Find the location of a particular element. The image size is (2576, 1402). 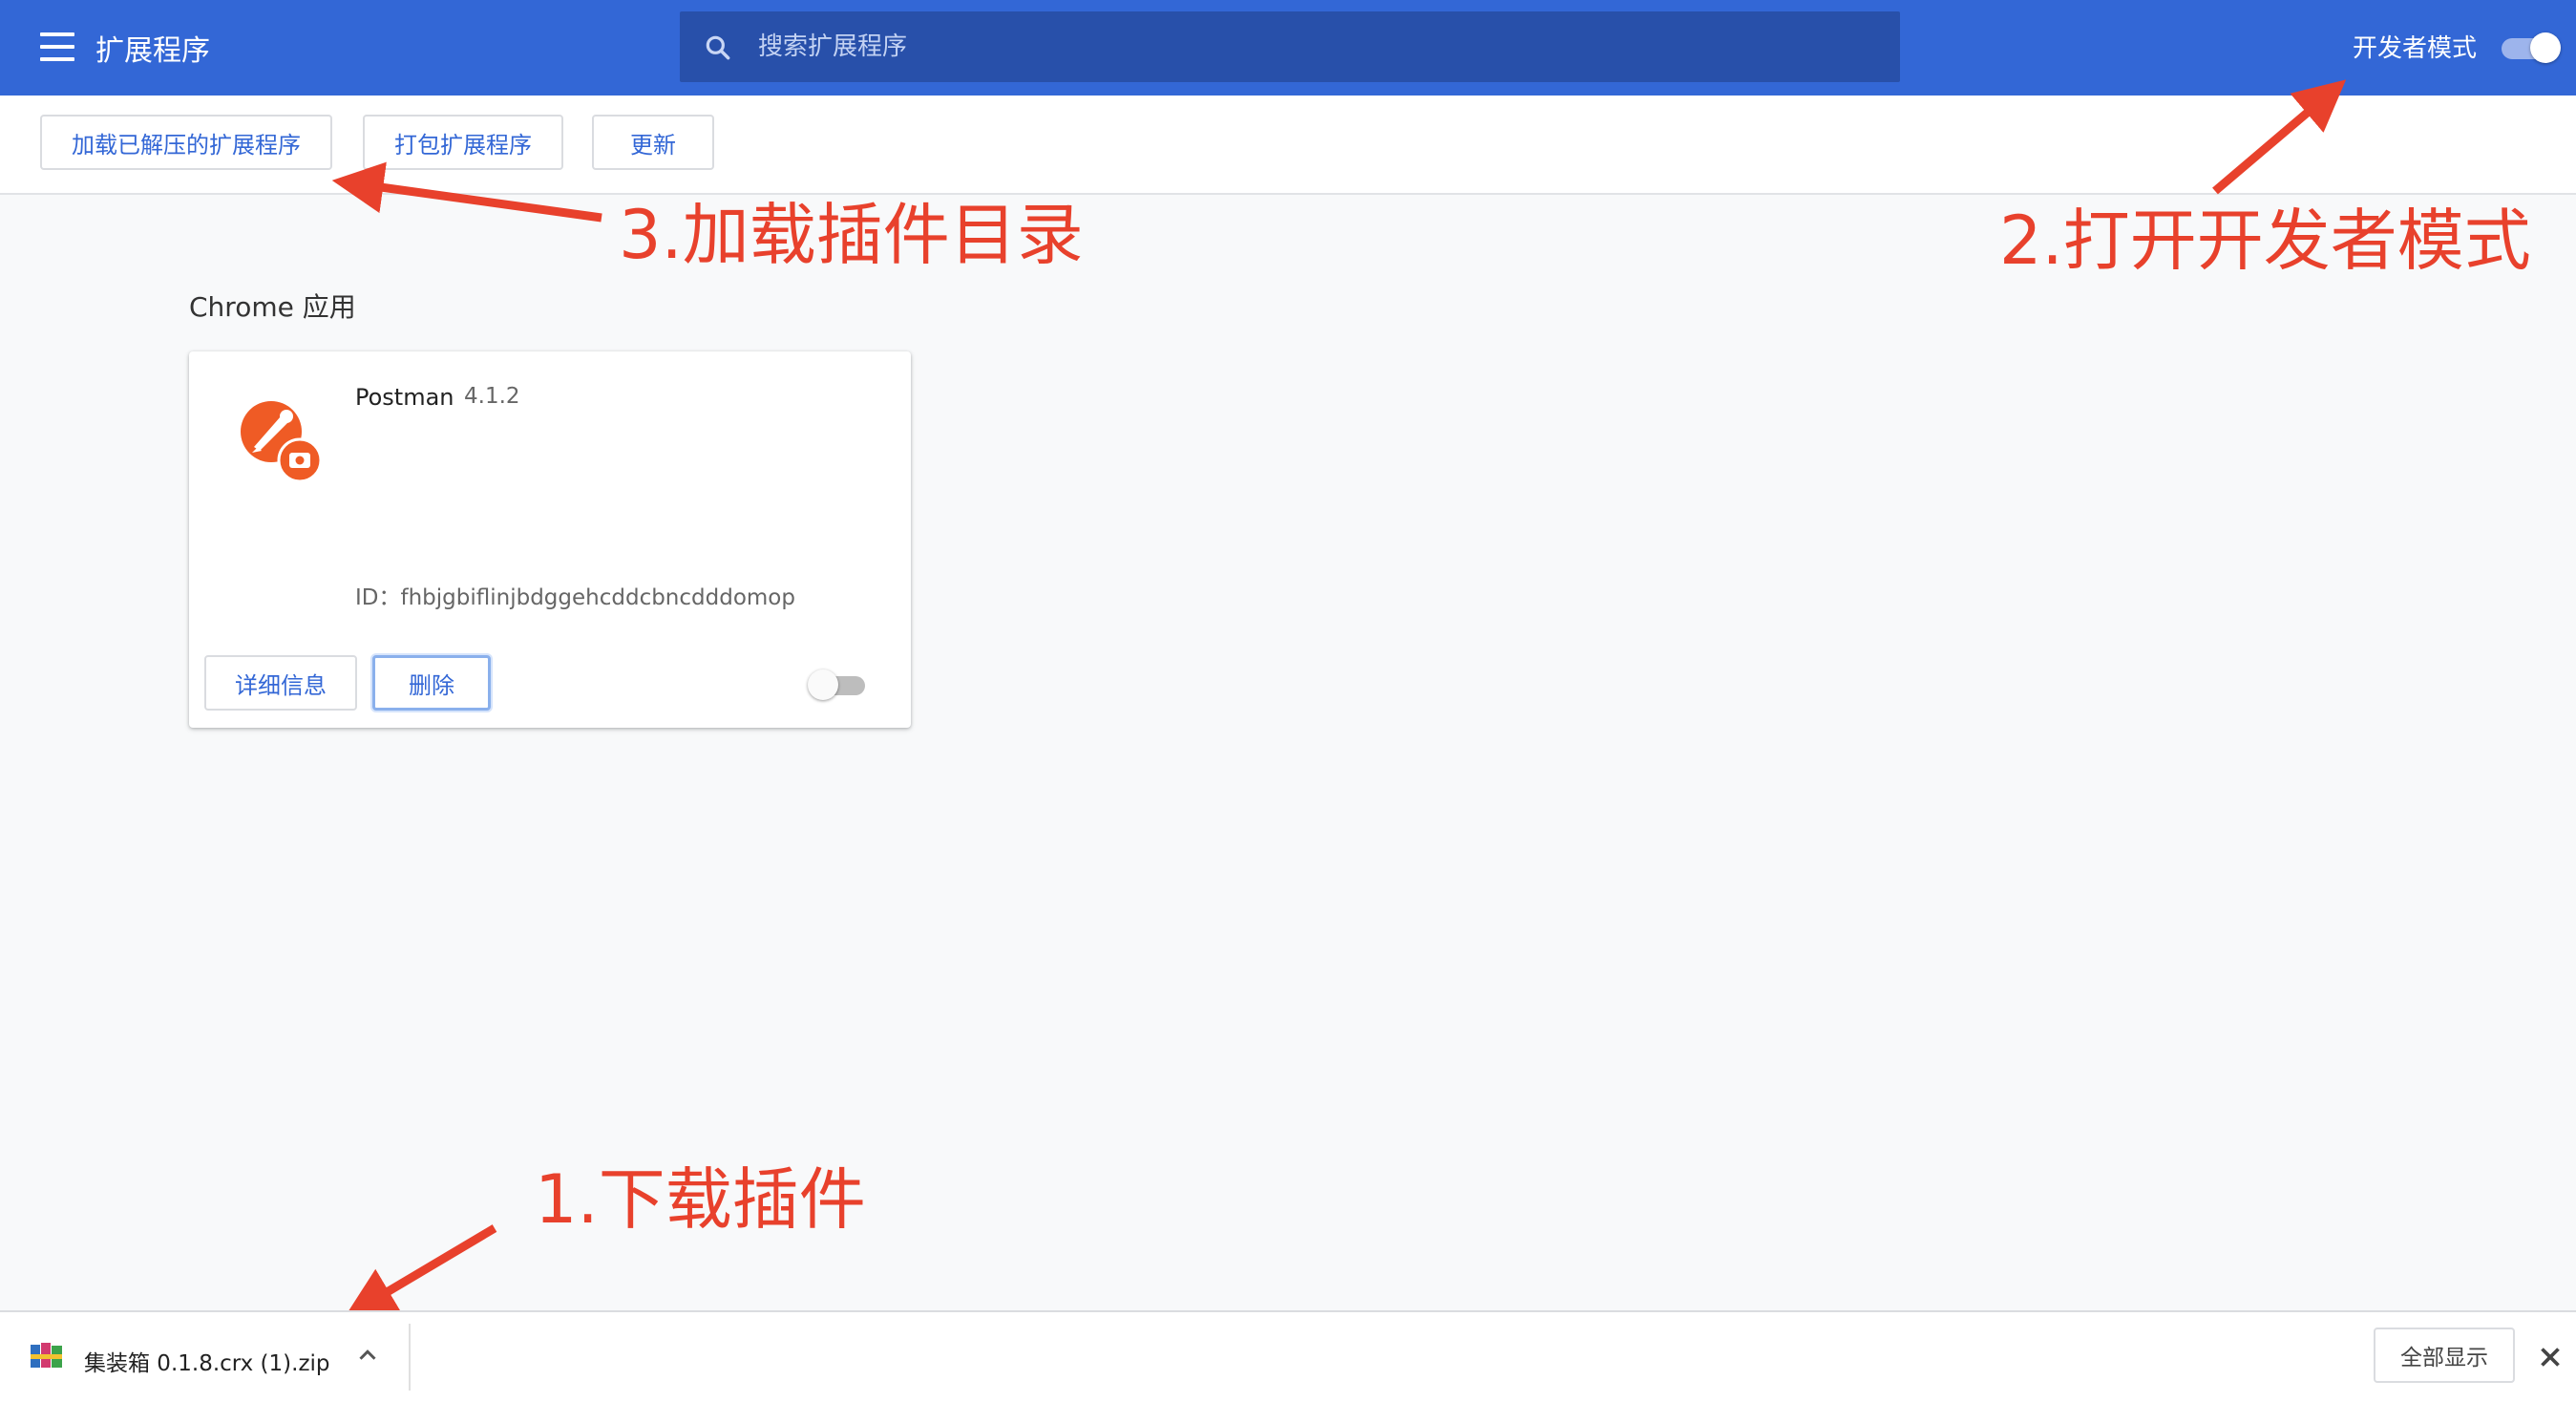

postman-icon is located at coordinates (282, 442).